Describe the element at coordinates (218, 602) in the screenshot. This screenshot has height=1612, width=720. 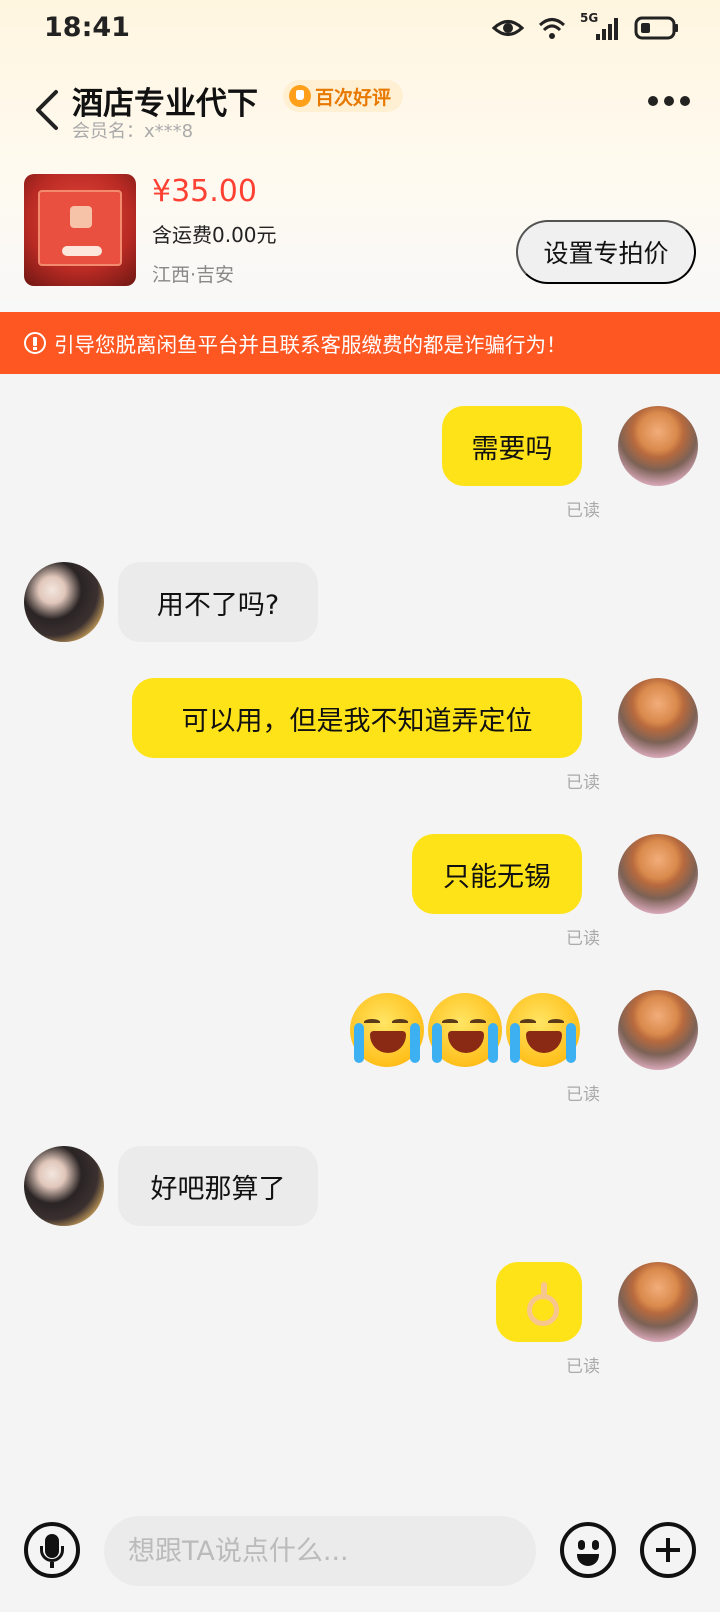
I see `message-bubble: 用不了吗?` at that location.